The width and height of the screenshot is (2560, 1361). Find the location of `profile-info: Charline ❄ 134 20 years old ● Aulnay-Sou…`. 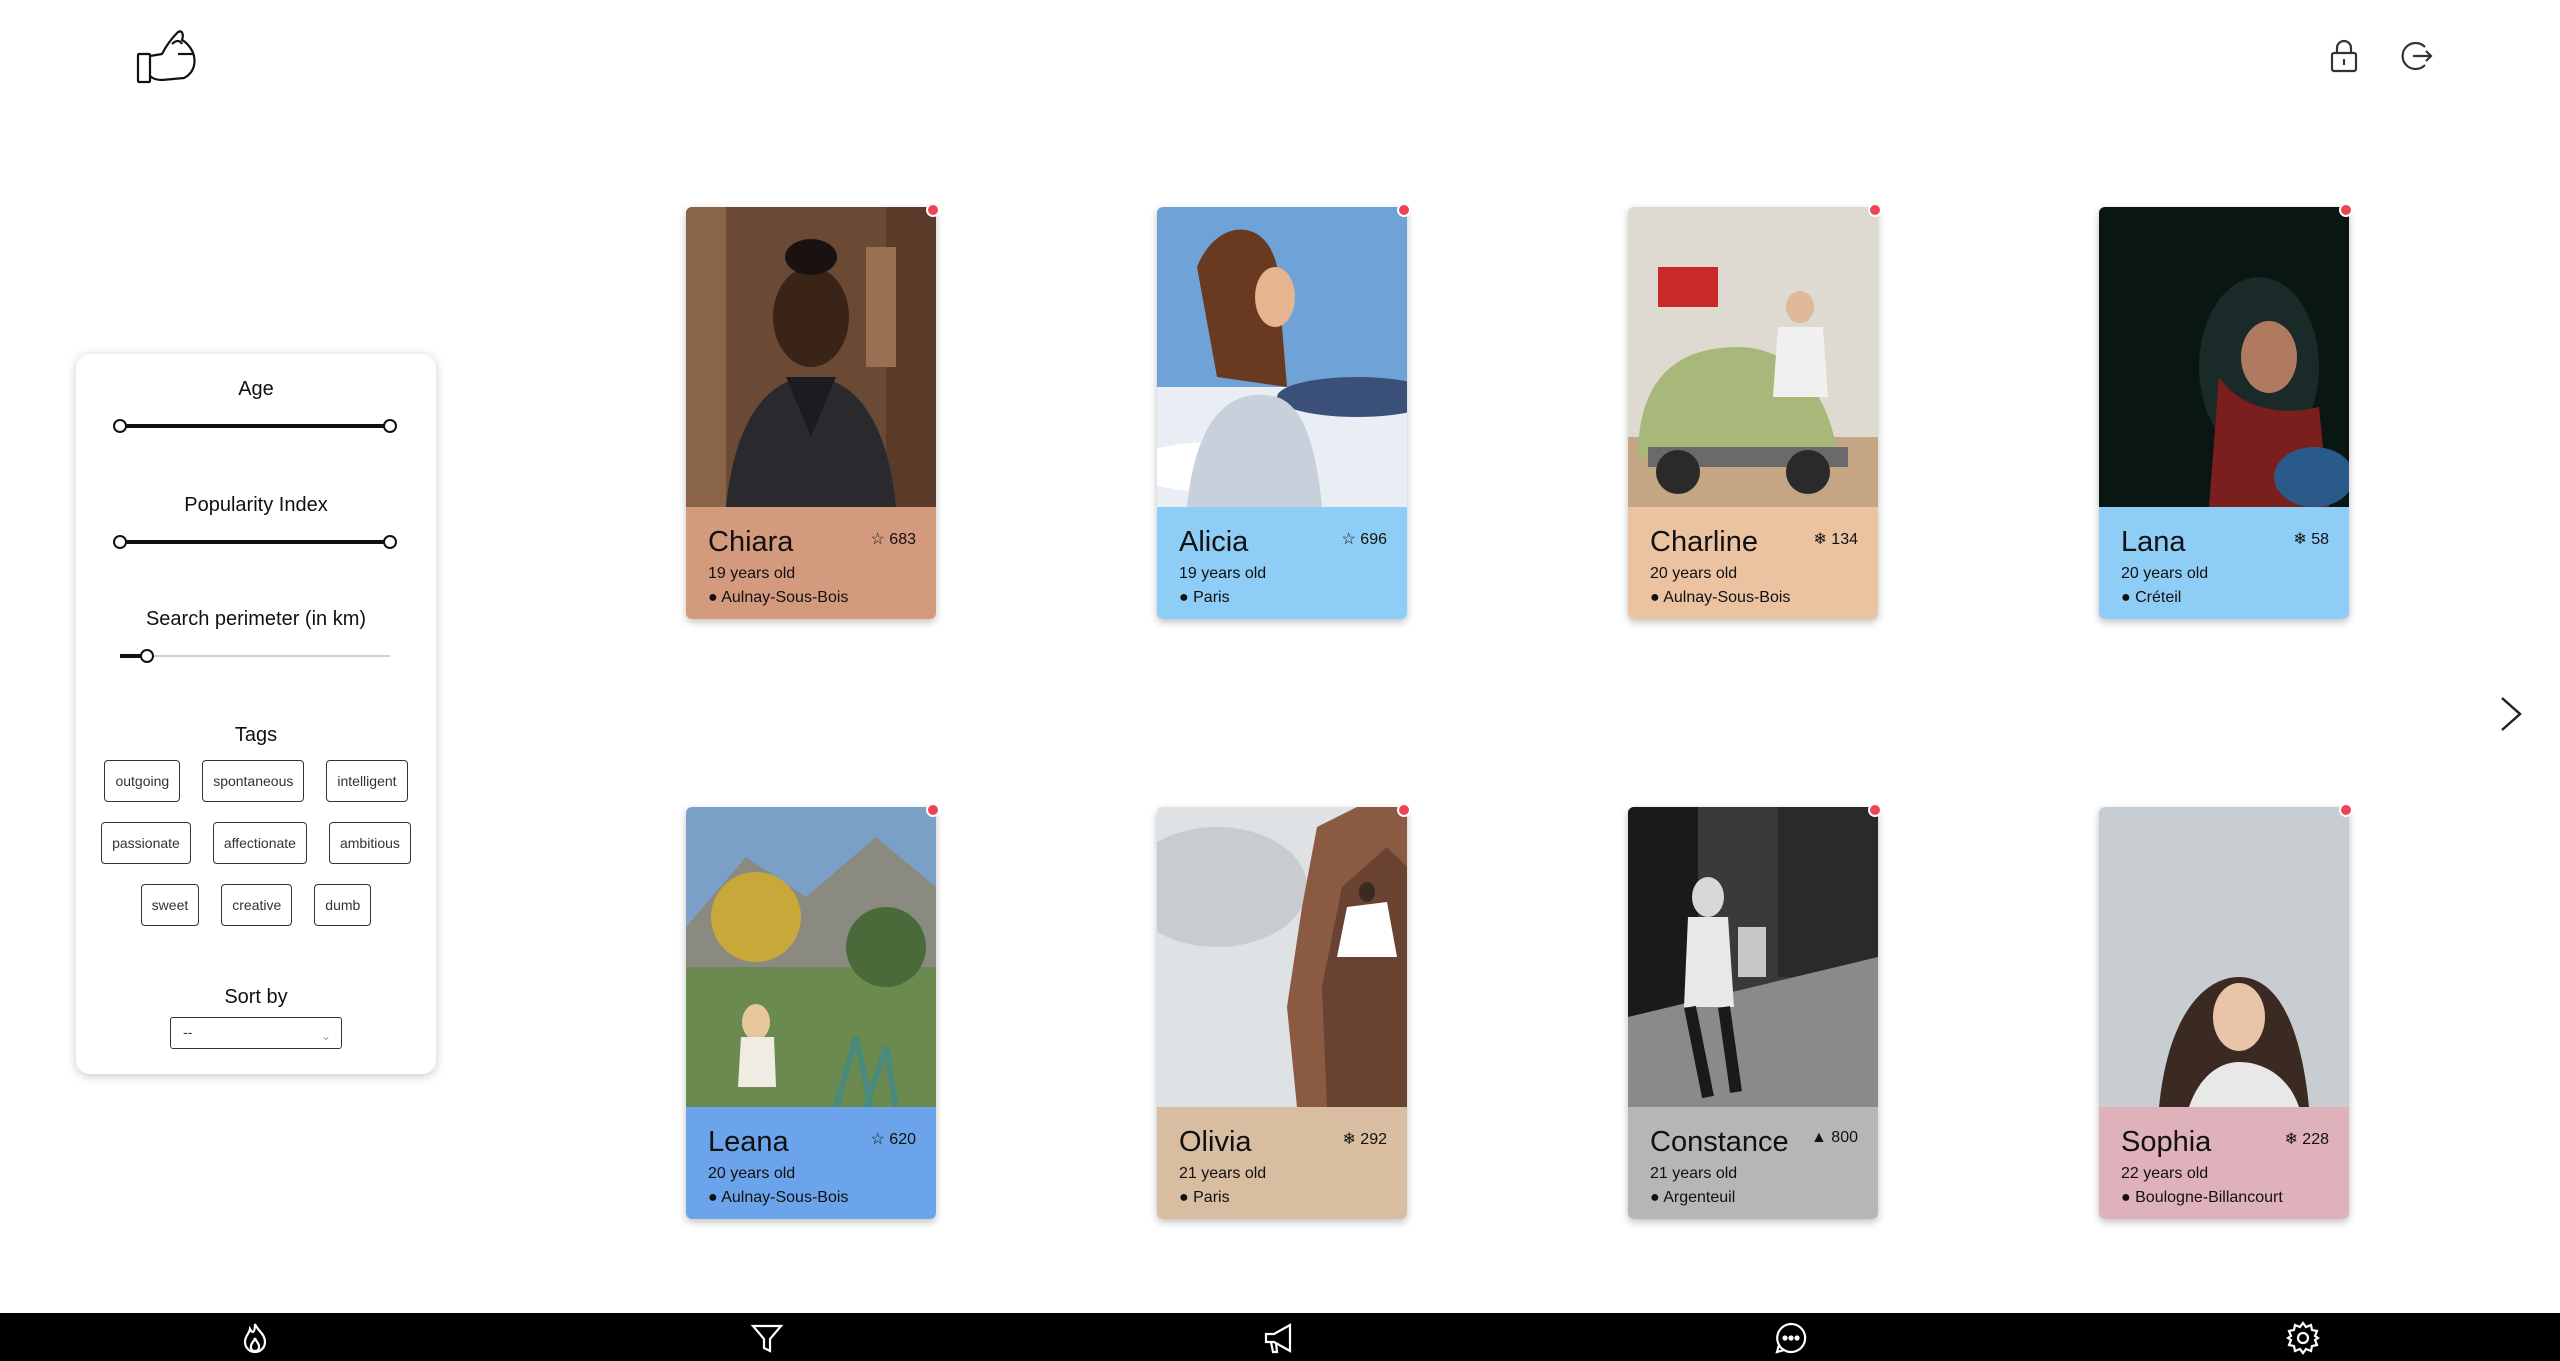

profile-info: Charline ❄ 134 20 years old ● Aulnay-Sou… is located at coordinates (1753, 563).